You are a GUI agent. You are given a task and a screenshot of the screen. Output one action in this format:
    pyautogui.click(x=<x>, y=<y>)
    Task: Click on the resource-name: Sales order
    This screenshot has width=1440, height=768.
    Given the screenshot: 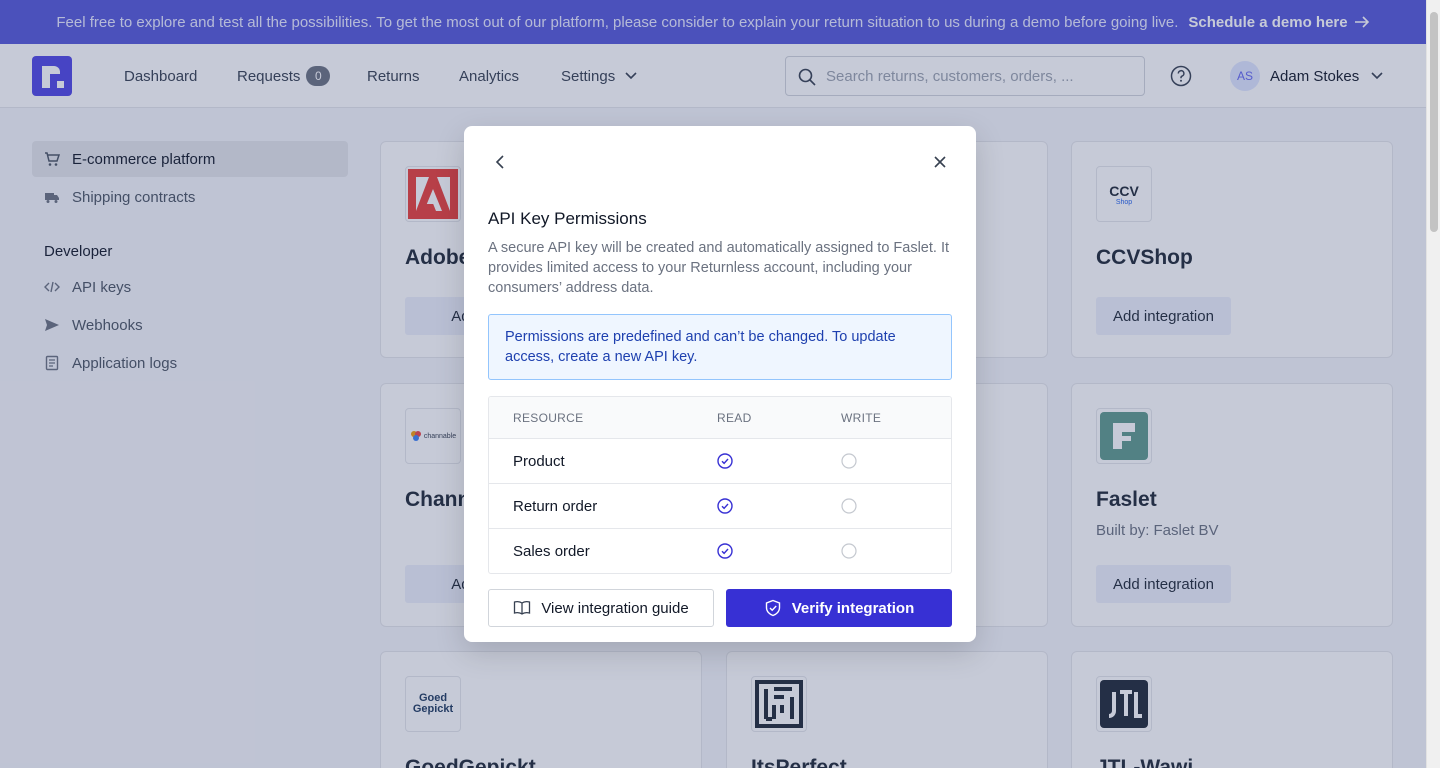 What is the action you would take?
    pyautogui.click(x=551, y=551)
    